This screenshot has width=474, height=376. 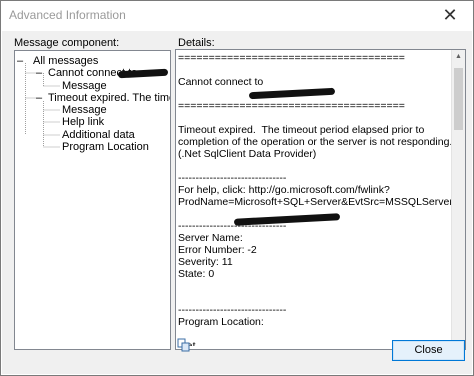 What do you see at coordinates (67, 43) in the screenshot?
I see `message-component-label: Message component:` at bounding box center [67, 43].